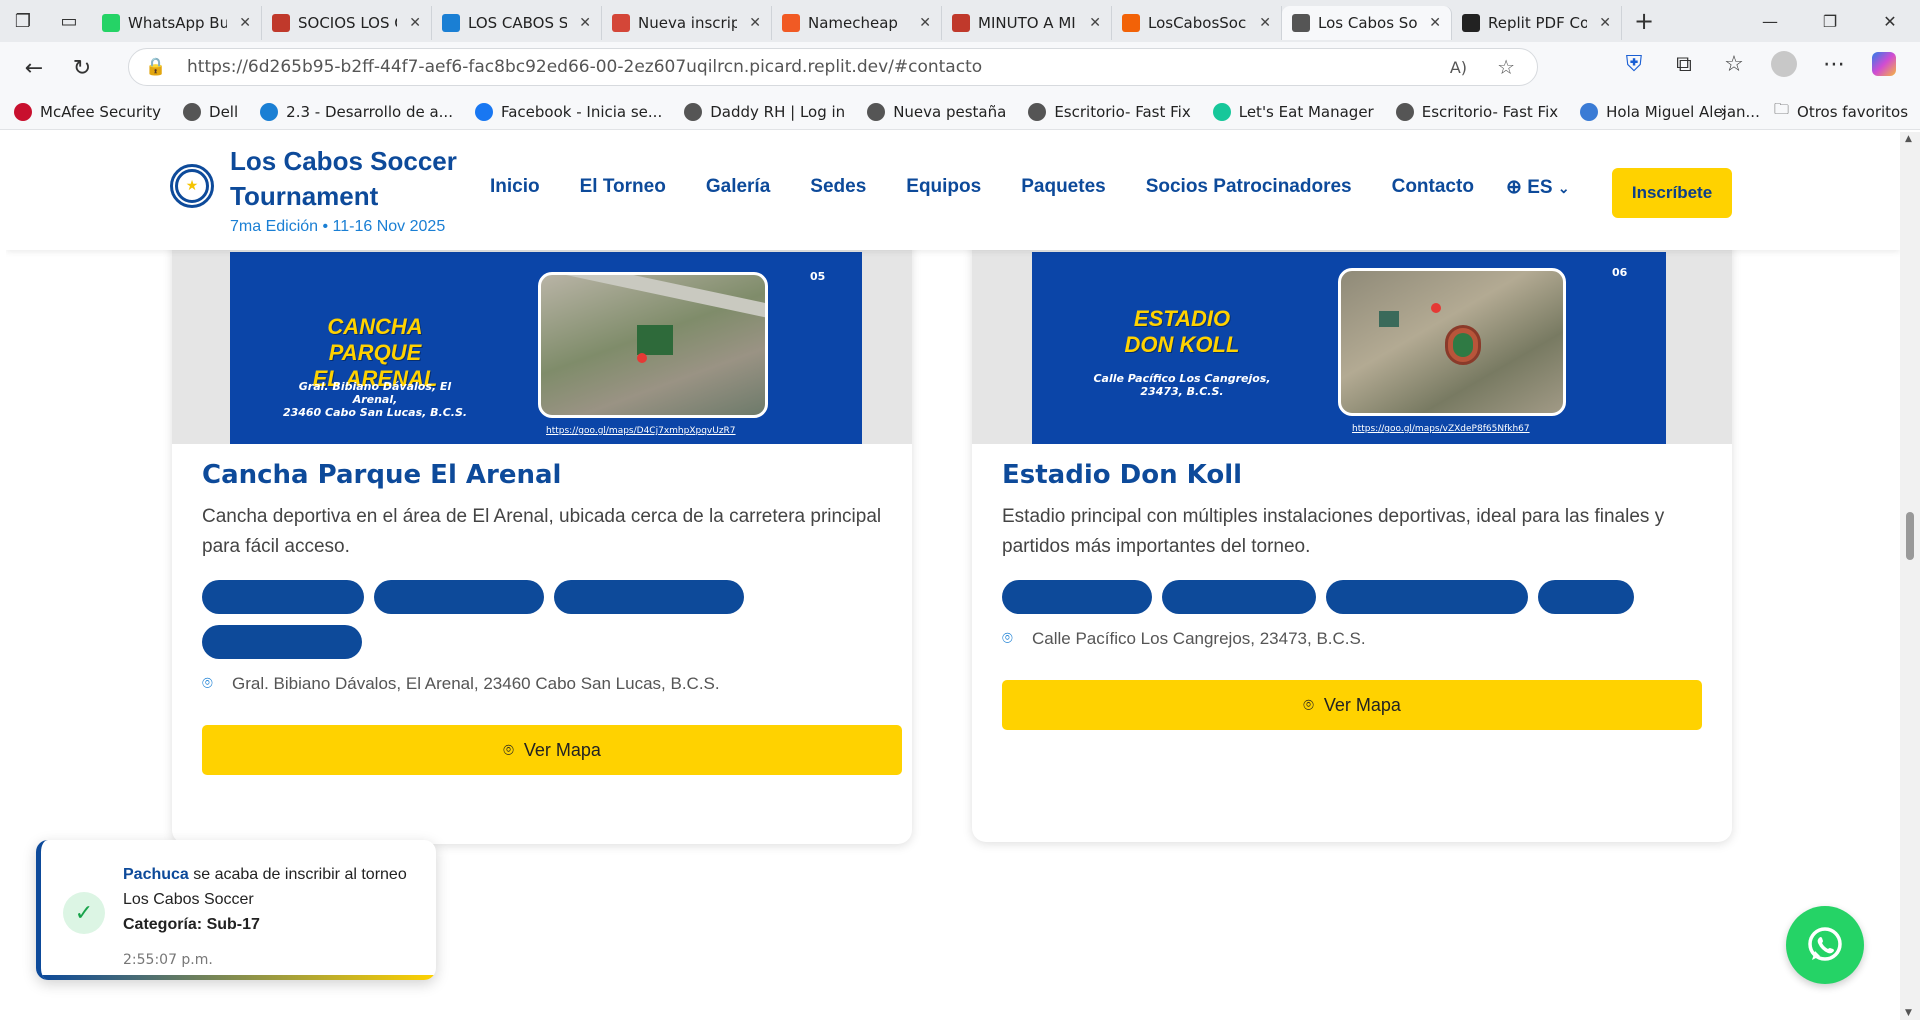 The width and height of the screenshot is (1920, 1020). What do you see at coordinates (1841, 111) in the screenshot?
I see `other-favorites: 🗀 Otros favoritos` at bounding box center [1841, 111].